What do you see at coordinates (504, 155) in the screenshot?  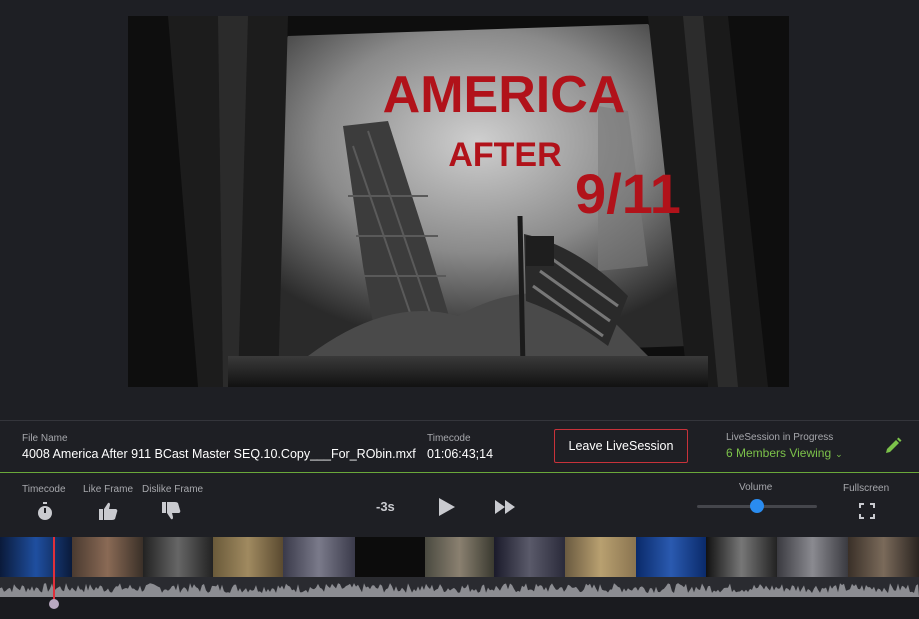 I see `video-title-line2: AFTER` at bounding box center [504, 155].